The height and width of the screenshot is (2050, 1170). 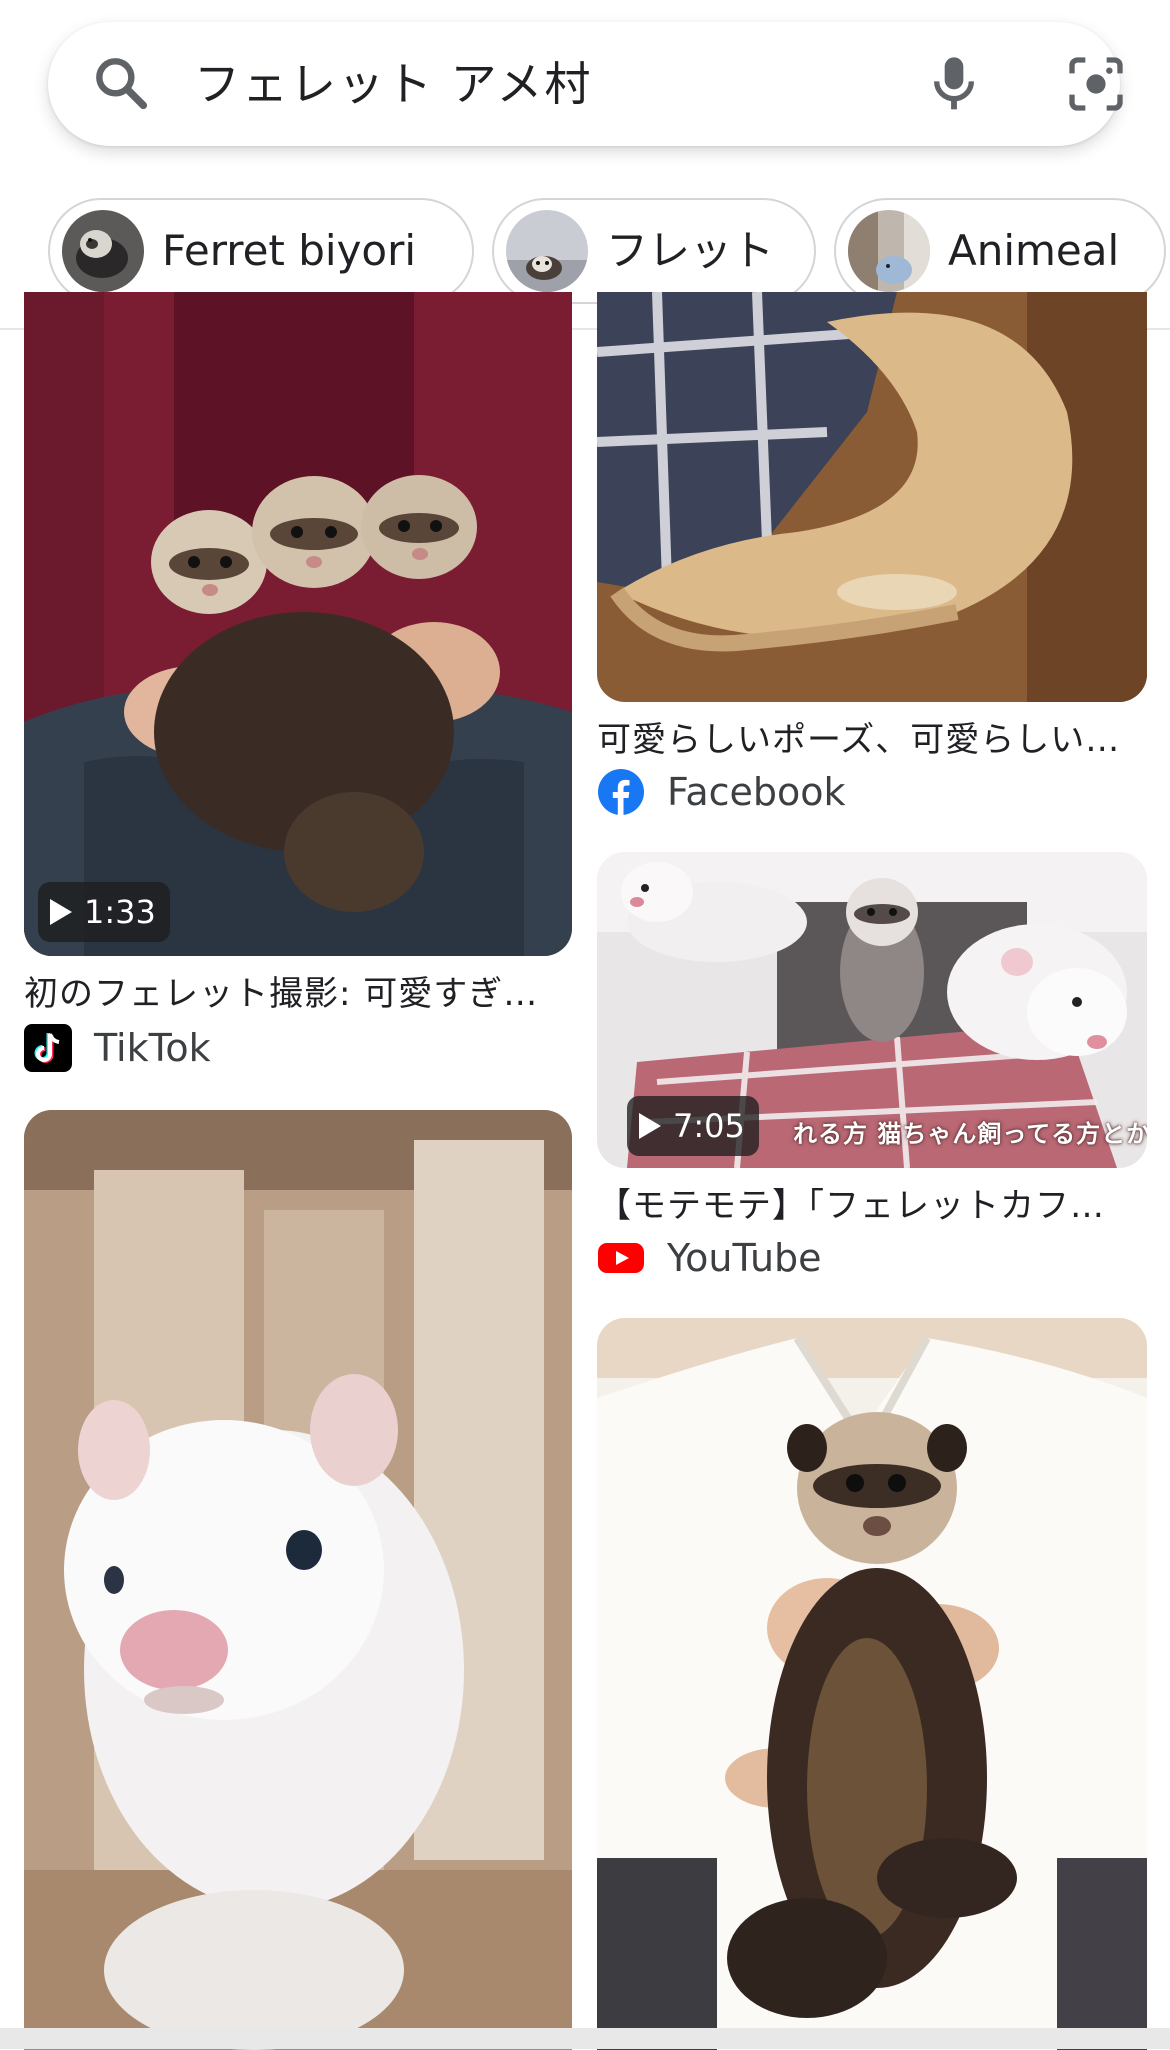 I want to click on video-caption-overlay: れる方 猫ちゃん飼ってる方とか, so click(x=970, y=1134).